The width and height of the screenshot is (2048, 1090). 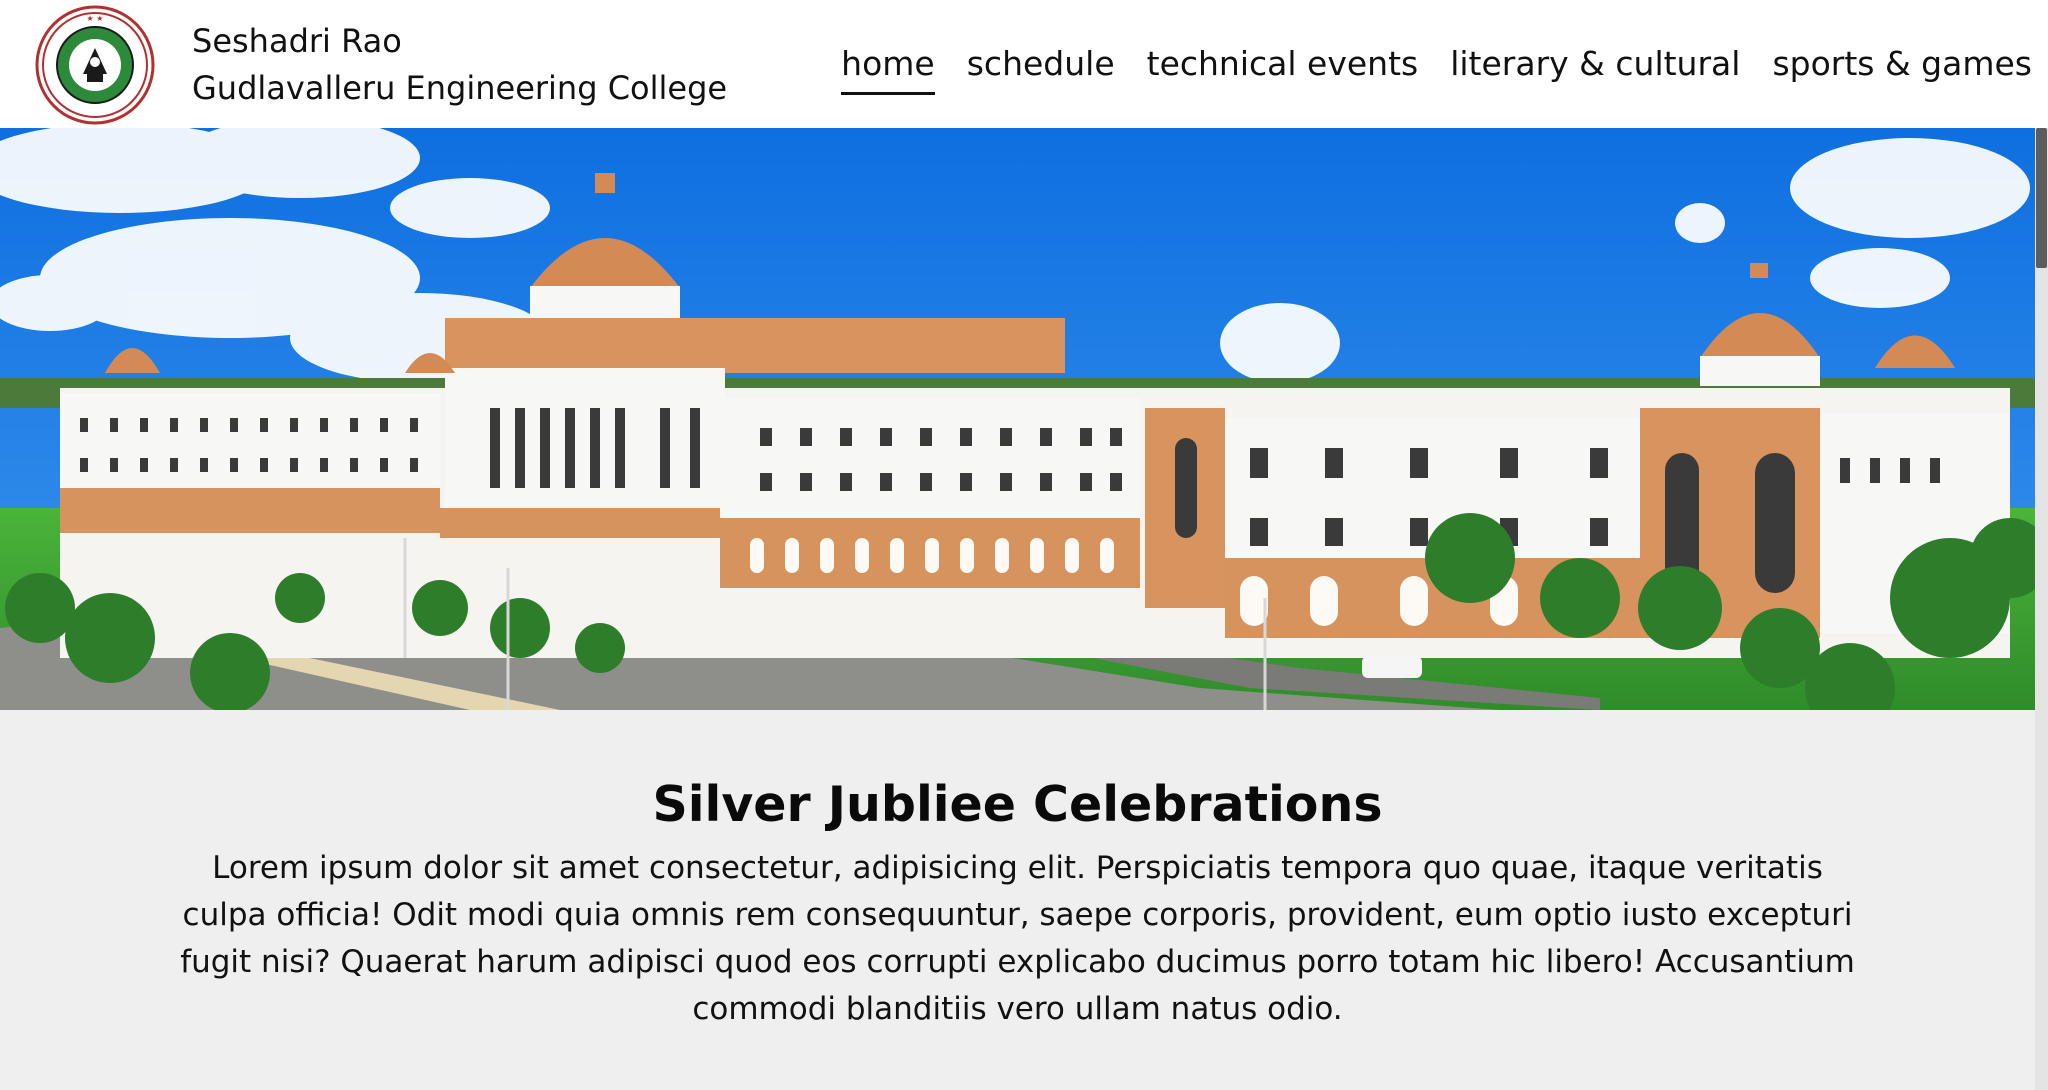 I want to click on college-name-line1: Seshadri Rao, so click(x=297, y=41).